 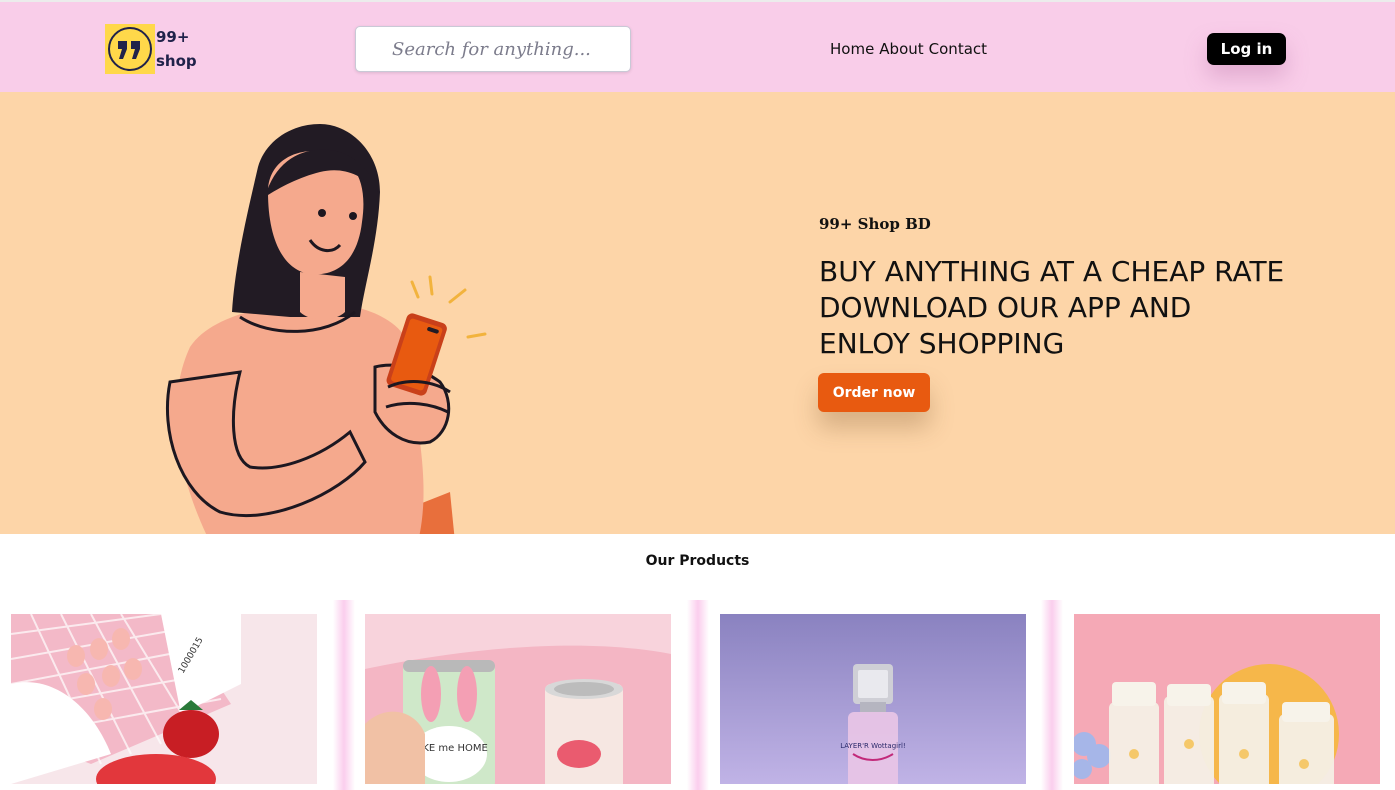 What do you see at coordinates (1052, 271) in the screenshot?
I see `hero-title-line1: BUY ANYTHING AT A CHEAP RATE` at bounding box center [1052, 271].